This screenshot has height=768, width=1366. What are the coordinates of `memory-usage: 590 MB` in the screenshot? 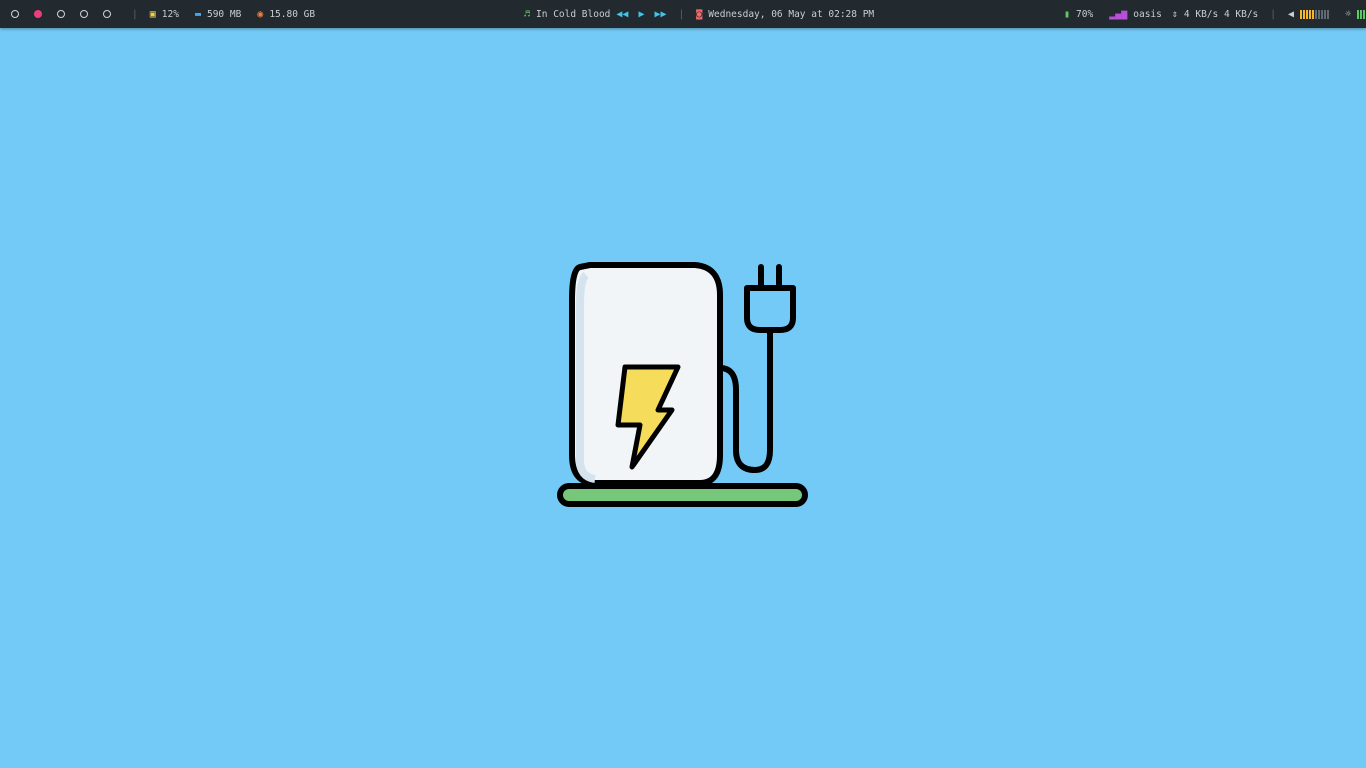 It's located at (224, 14).